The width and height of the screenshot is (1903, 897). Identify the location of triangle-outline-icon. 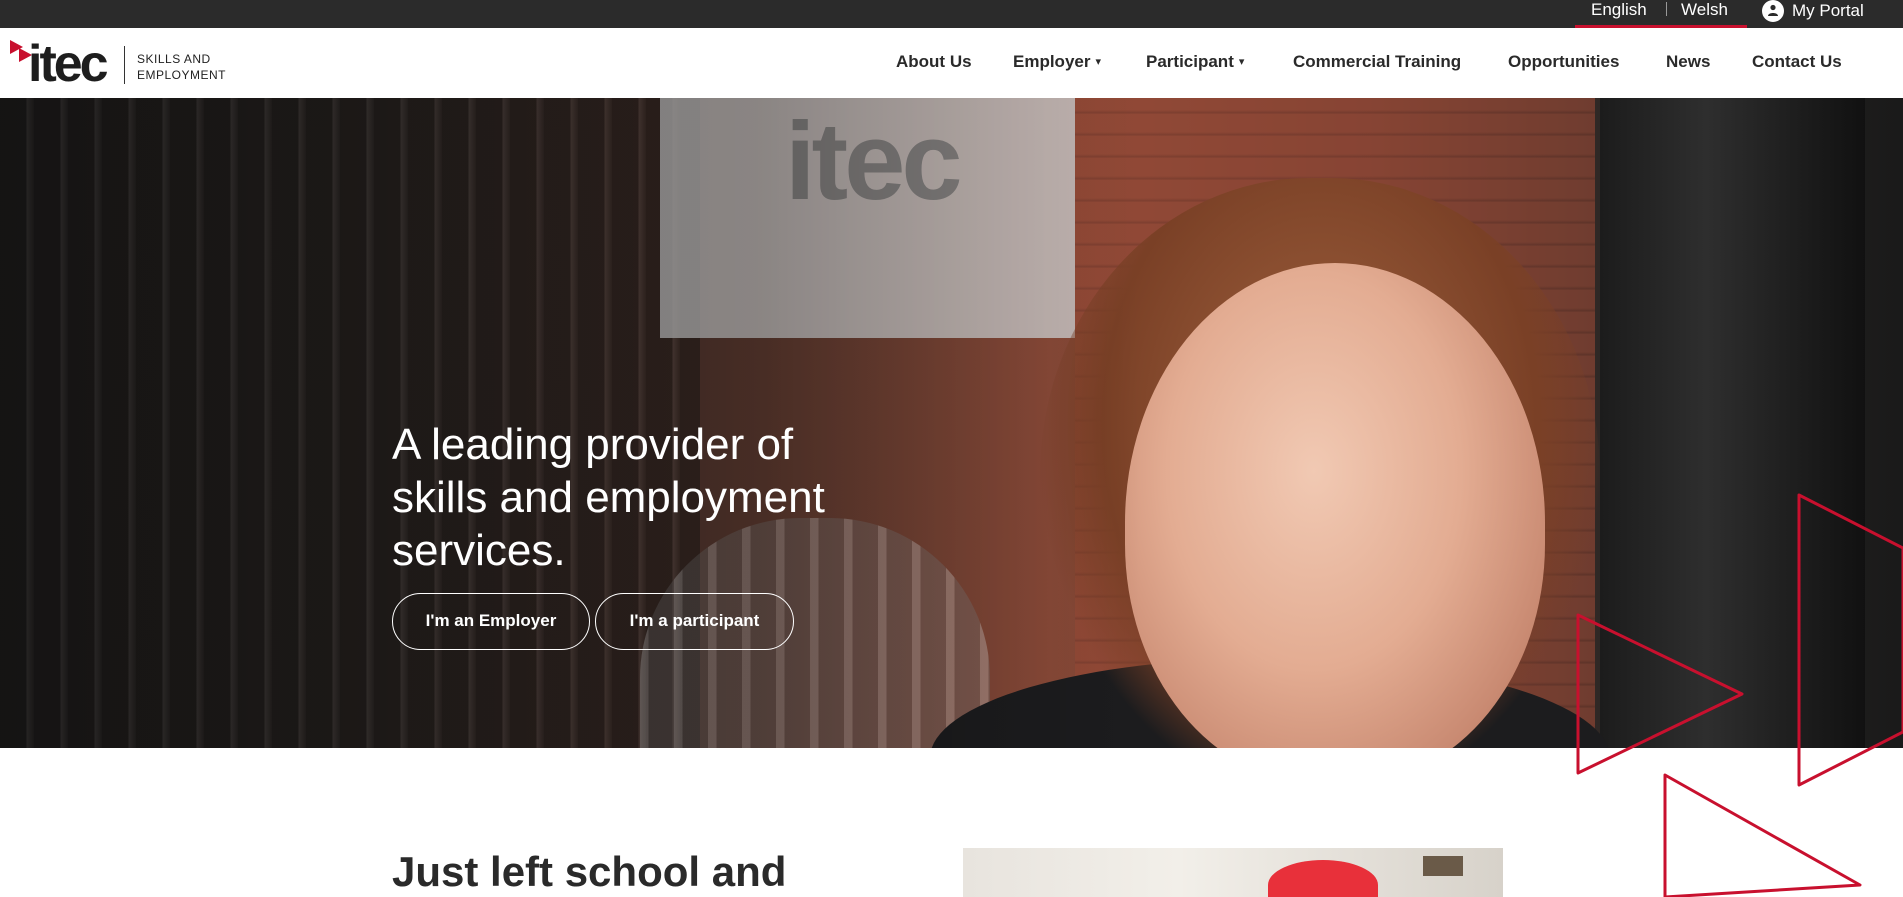
(1739, 695).